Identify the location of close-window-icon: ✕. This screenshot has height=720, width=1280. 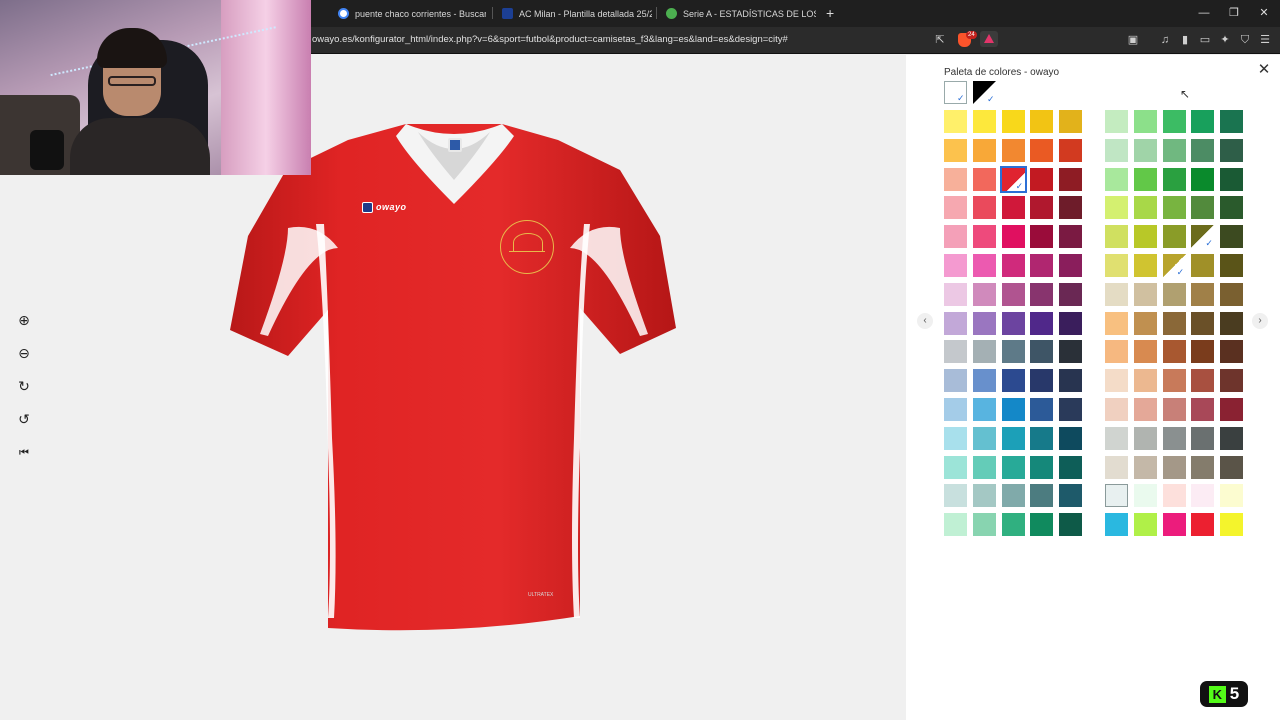
(1264, 13).